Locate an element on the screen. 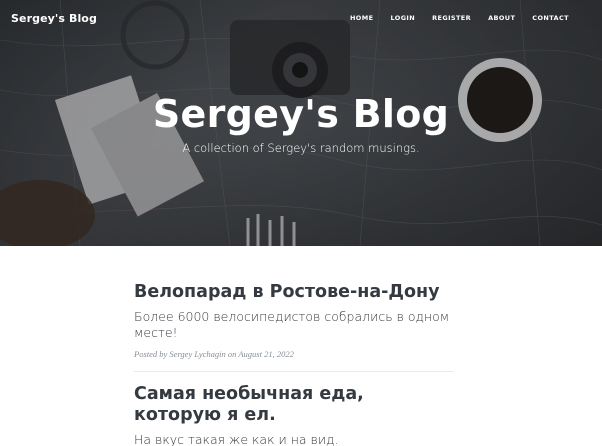  post-author-link: Sergey Lychagin is located at coordinates (197, 354).